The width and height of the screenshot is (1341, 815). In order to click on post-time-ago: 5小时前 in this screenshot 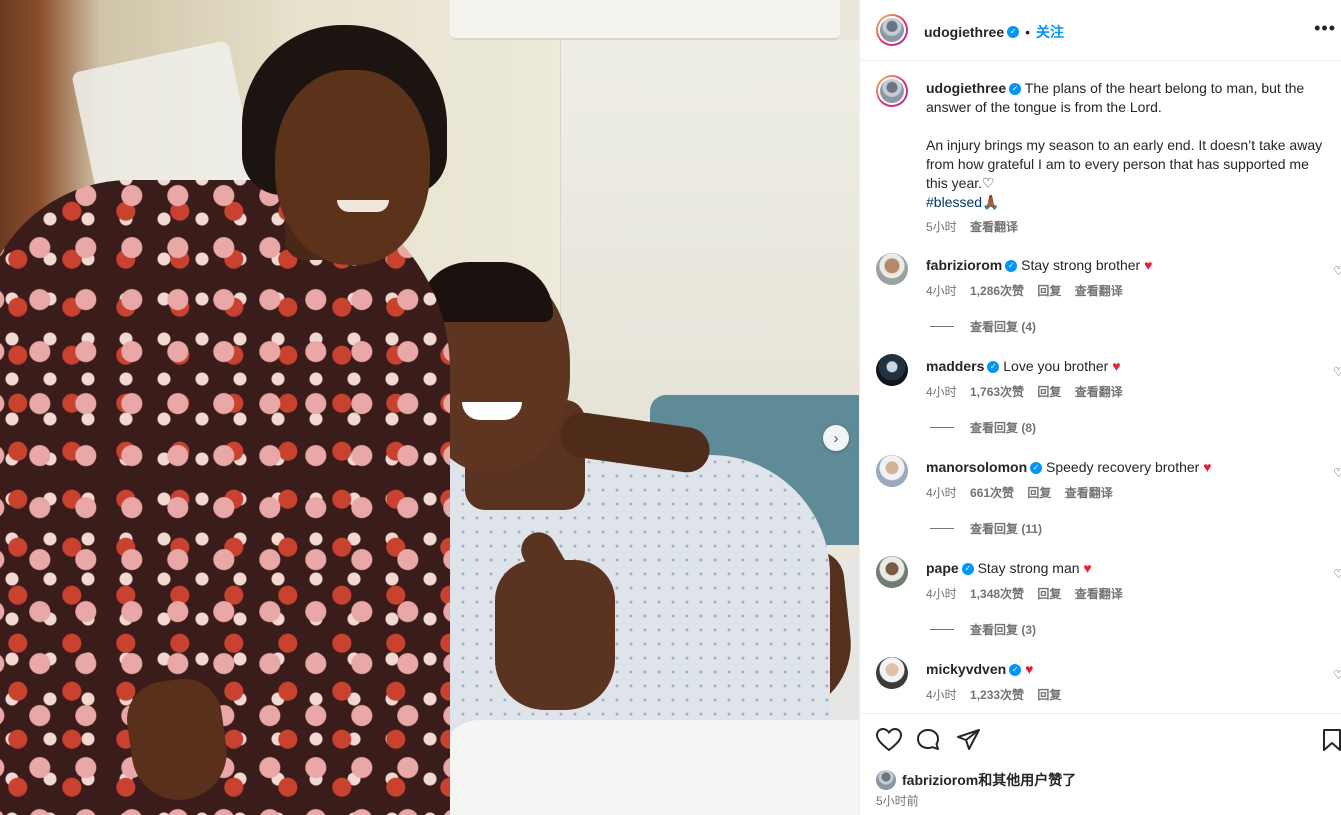, I will do `click(897, 801)`.